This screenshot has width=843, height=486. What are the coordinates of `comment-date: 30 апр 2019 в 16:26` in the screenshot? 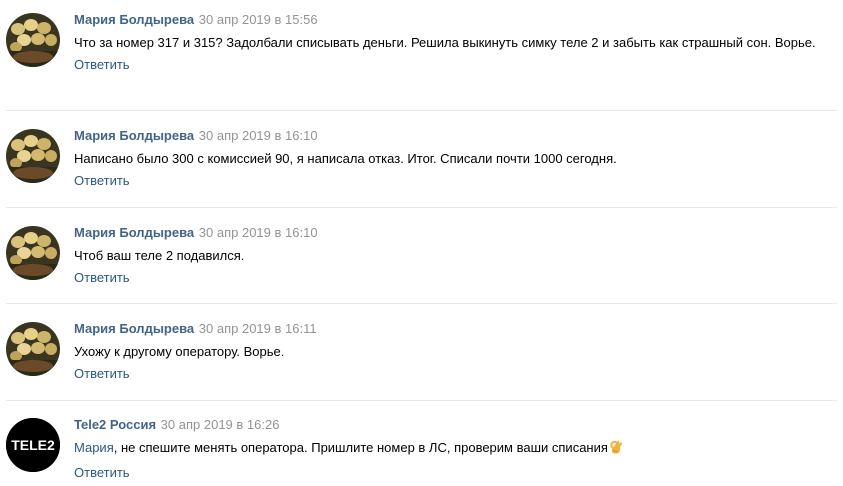 It's located at (220, 424).